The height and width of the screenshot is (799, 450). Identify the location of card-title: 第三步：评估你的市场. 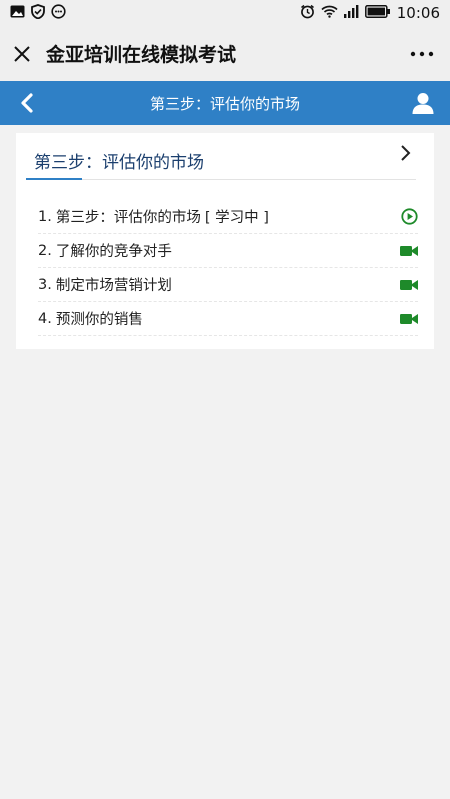
(119, 163).